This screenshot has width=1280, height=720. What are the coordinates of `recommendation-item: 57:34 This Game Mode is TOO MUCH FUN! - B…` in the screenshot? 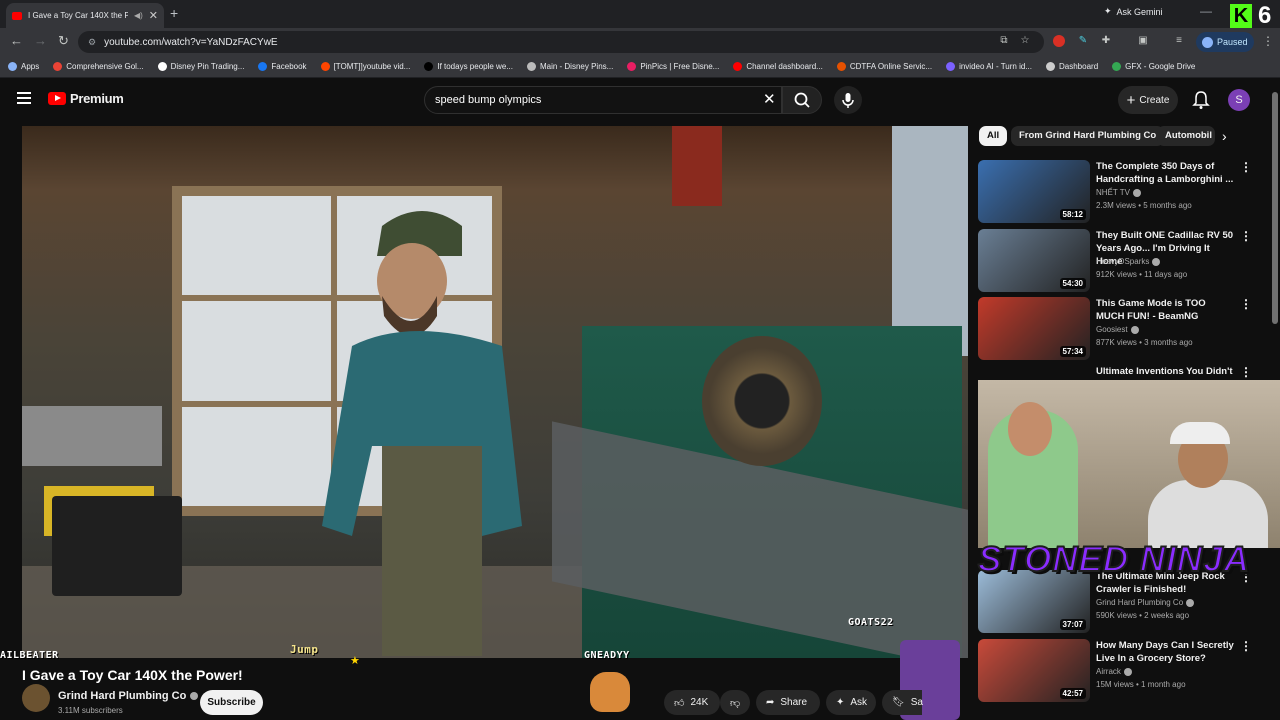 It's located at (1123, 330).